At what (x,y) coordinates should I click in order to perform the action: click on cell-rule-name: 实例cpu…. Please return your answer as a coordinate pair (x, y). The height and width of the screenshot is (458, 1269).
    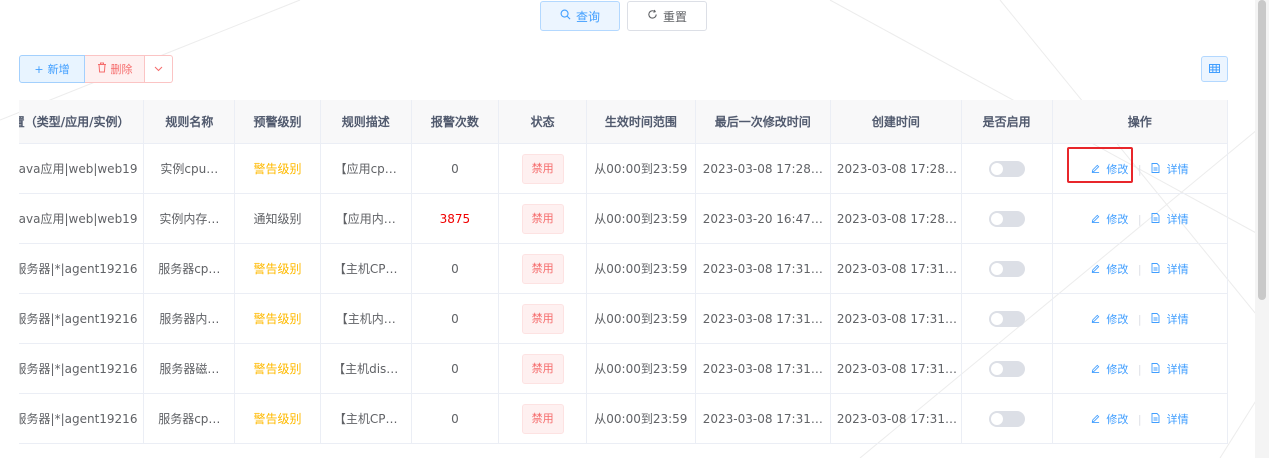
    Looking at the image, I should click on (189, 168).